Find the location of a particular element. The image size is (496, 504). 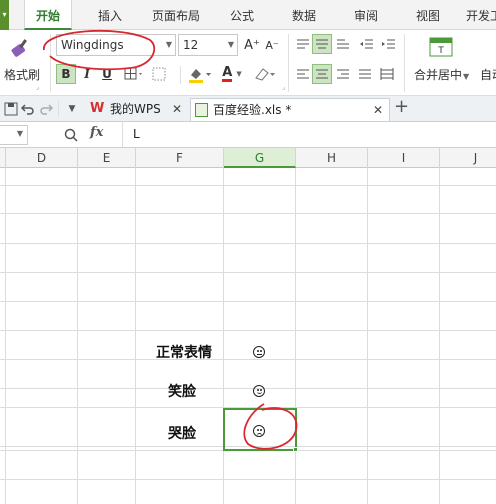

underline-button: U is located at coordinates (107, 74).